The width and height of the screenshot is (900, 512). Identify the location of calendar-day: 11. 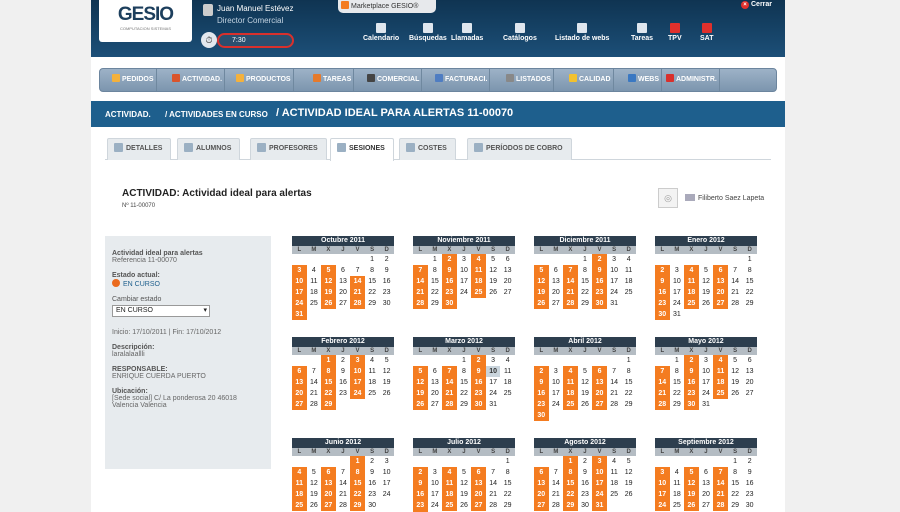
(314, 281).